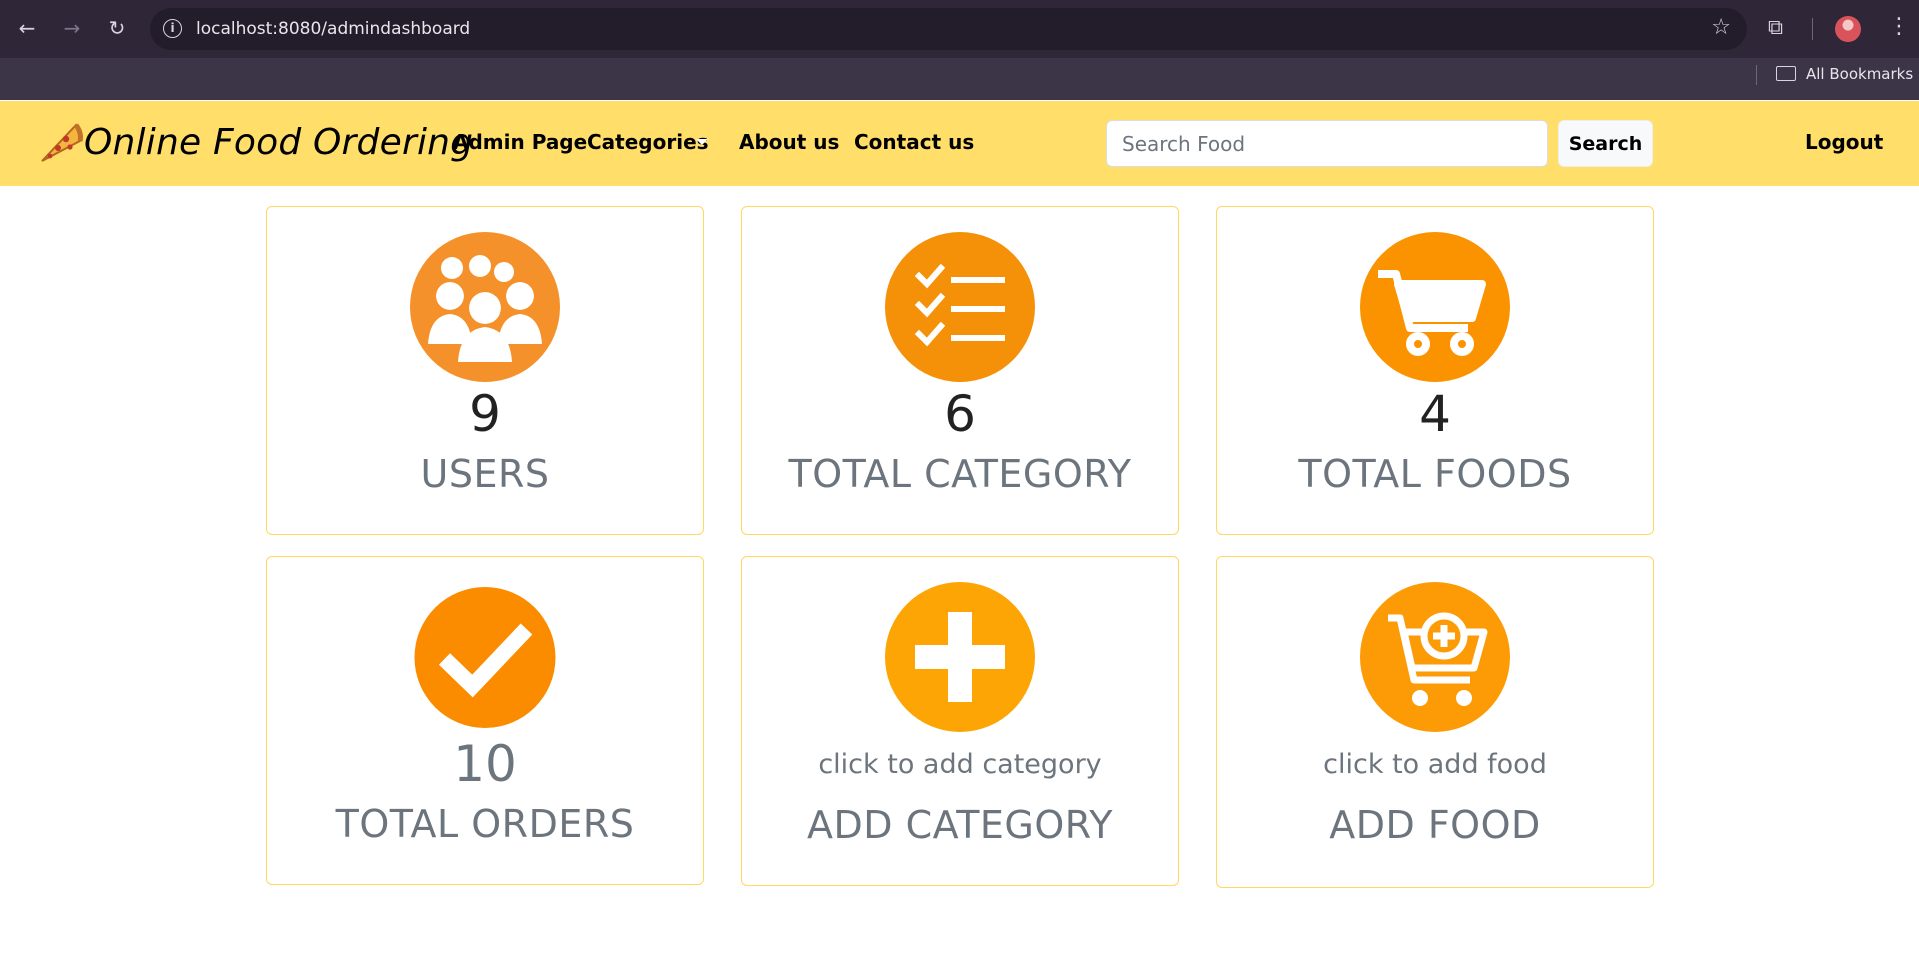 This screenshot has height=970, width=1919. I want to click on total-foods-card: 4 TOTAL FOODS, so click(1435, 370).